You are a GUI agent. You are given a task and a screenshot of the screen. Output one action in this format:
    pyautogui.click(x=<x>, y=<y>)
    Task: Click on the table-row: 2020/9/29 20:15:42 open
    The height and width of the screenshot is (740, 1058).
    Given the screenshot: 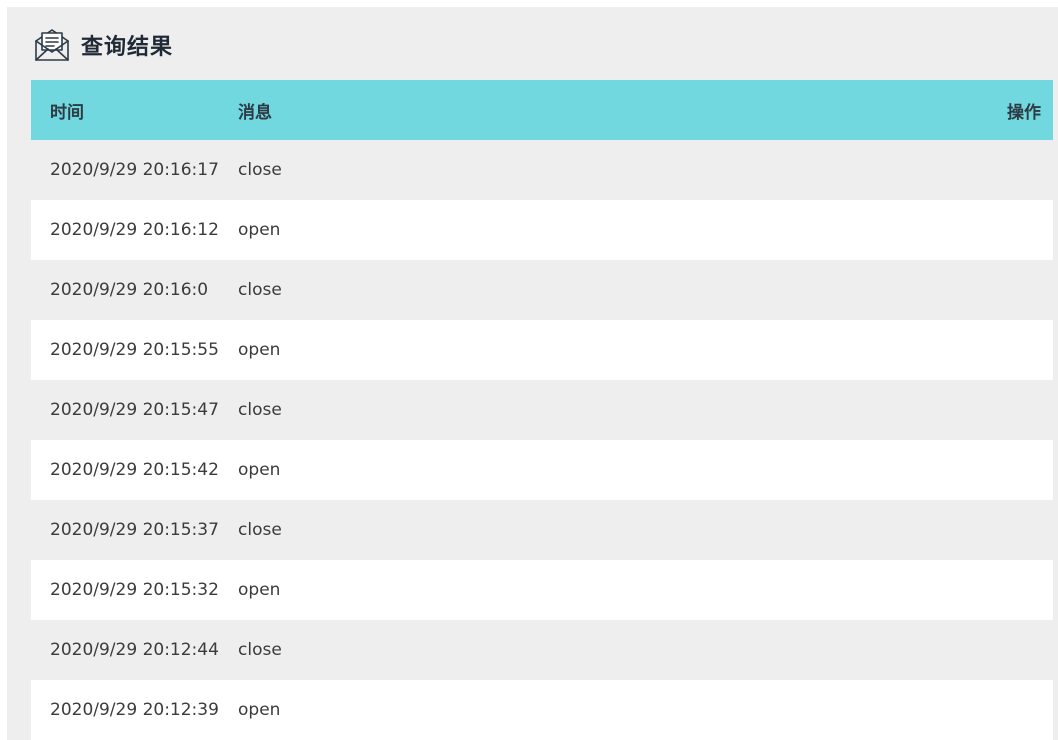 What is the action you would take?
    pyautogui.click(x=542, y=470)
    